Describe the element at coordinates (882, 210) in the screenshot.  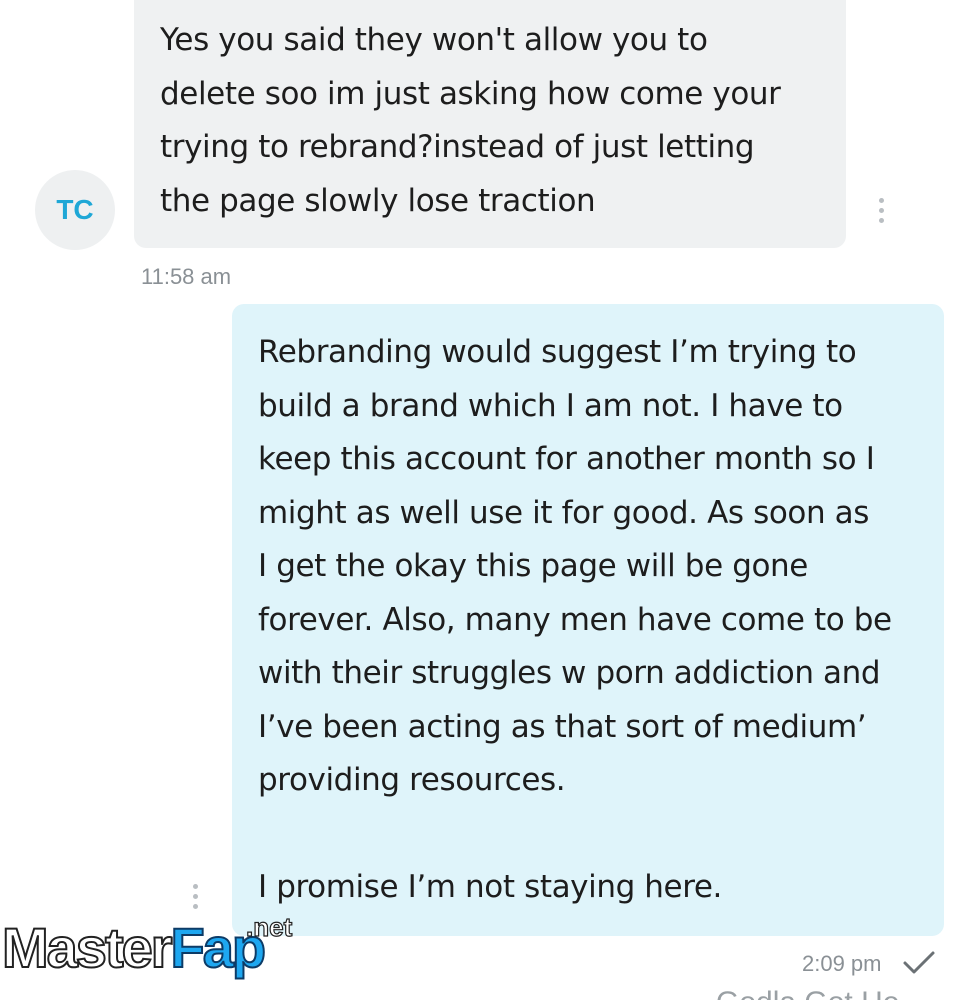
I see `incoming-message-more-icon` at that location.